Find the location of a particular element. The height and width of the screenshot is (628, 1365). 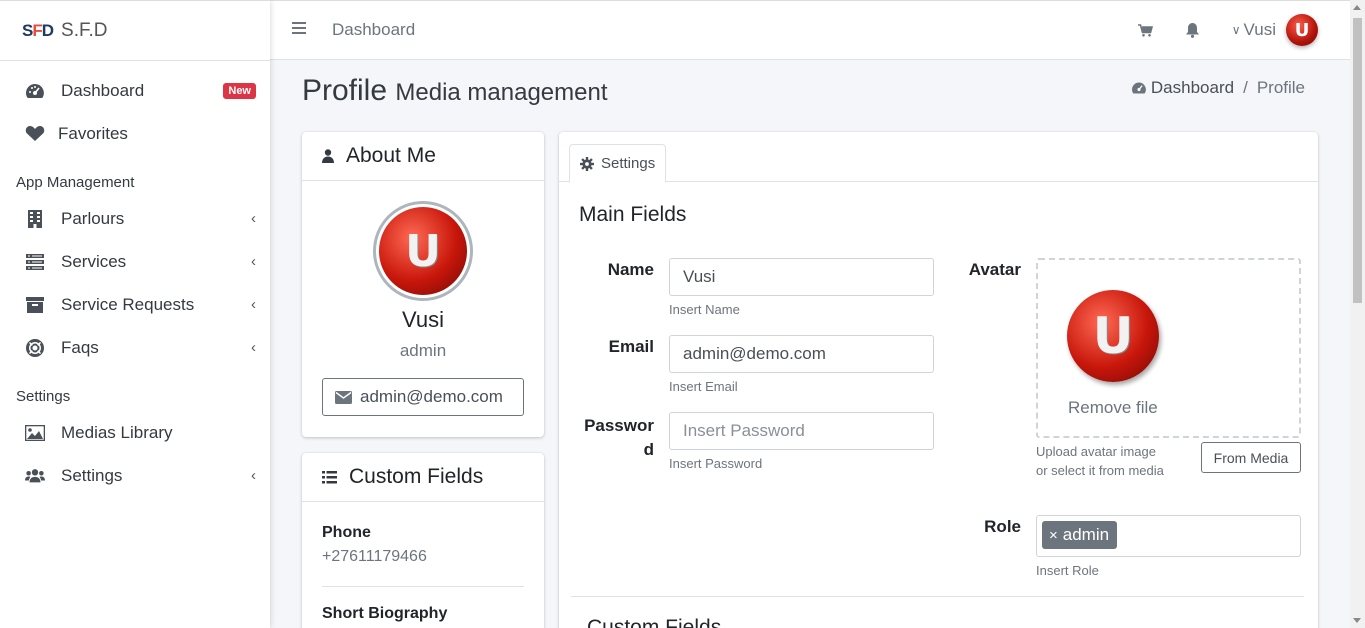

role-tag: × admin is located at coordinates (1080, 535).